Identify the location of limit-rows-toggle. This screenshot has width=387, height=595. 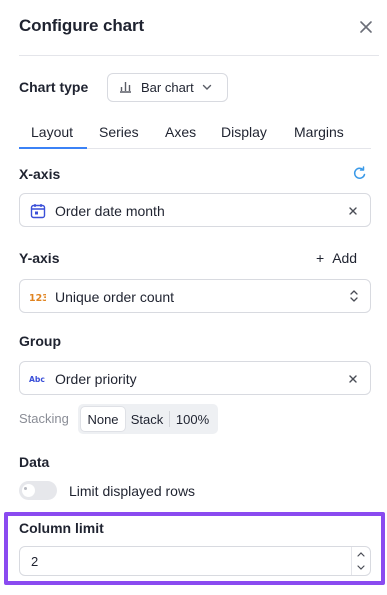
(38, 490).